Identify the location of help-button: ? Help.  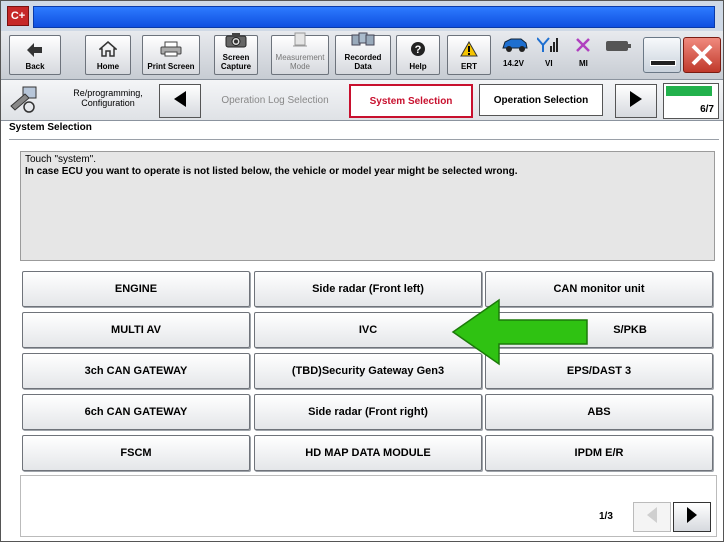
(418, 55).